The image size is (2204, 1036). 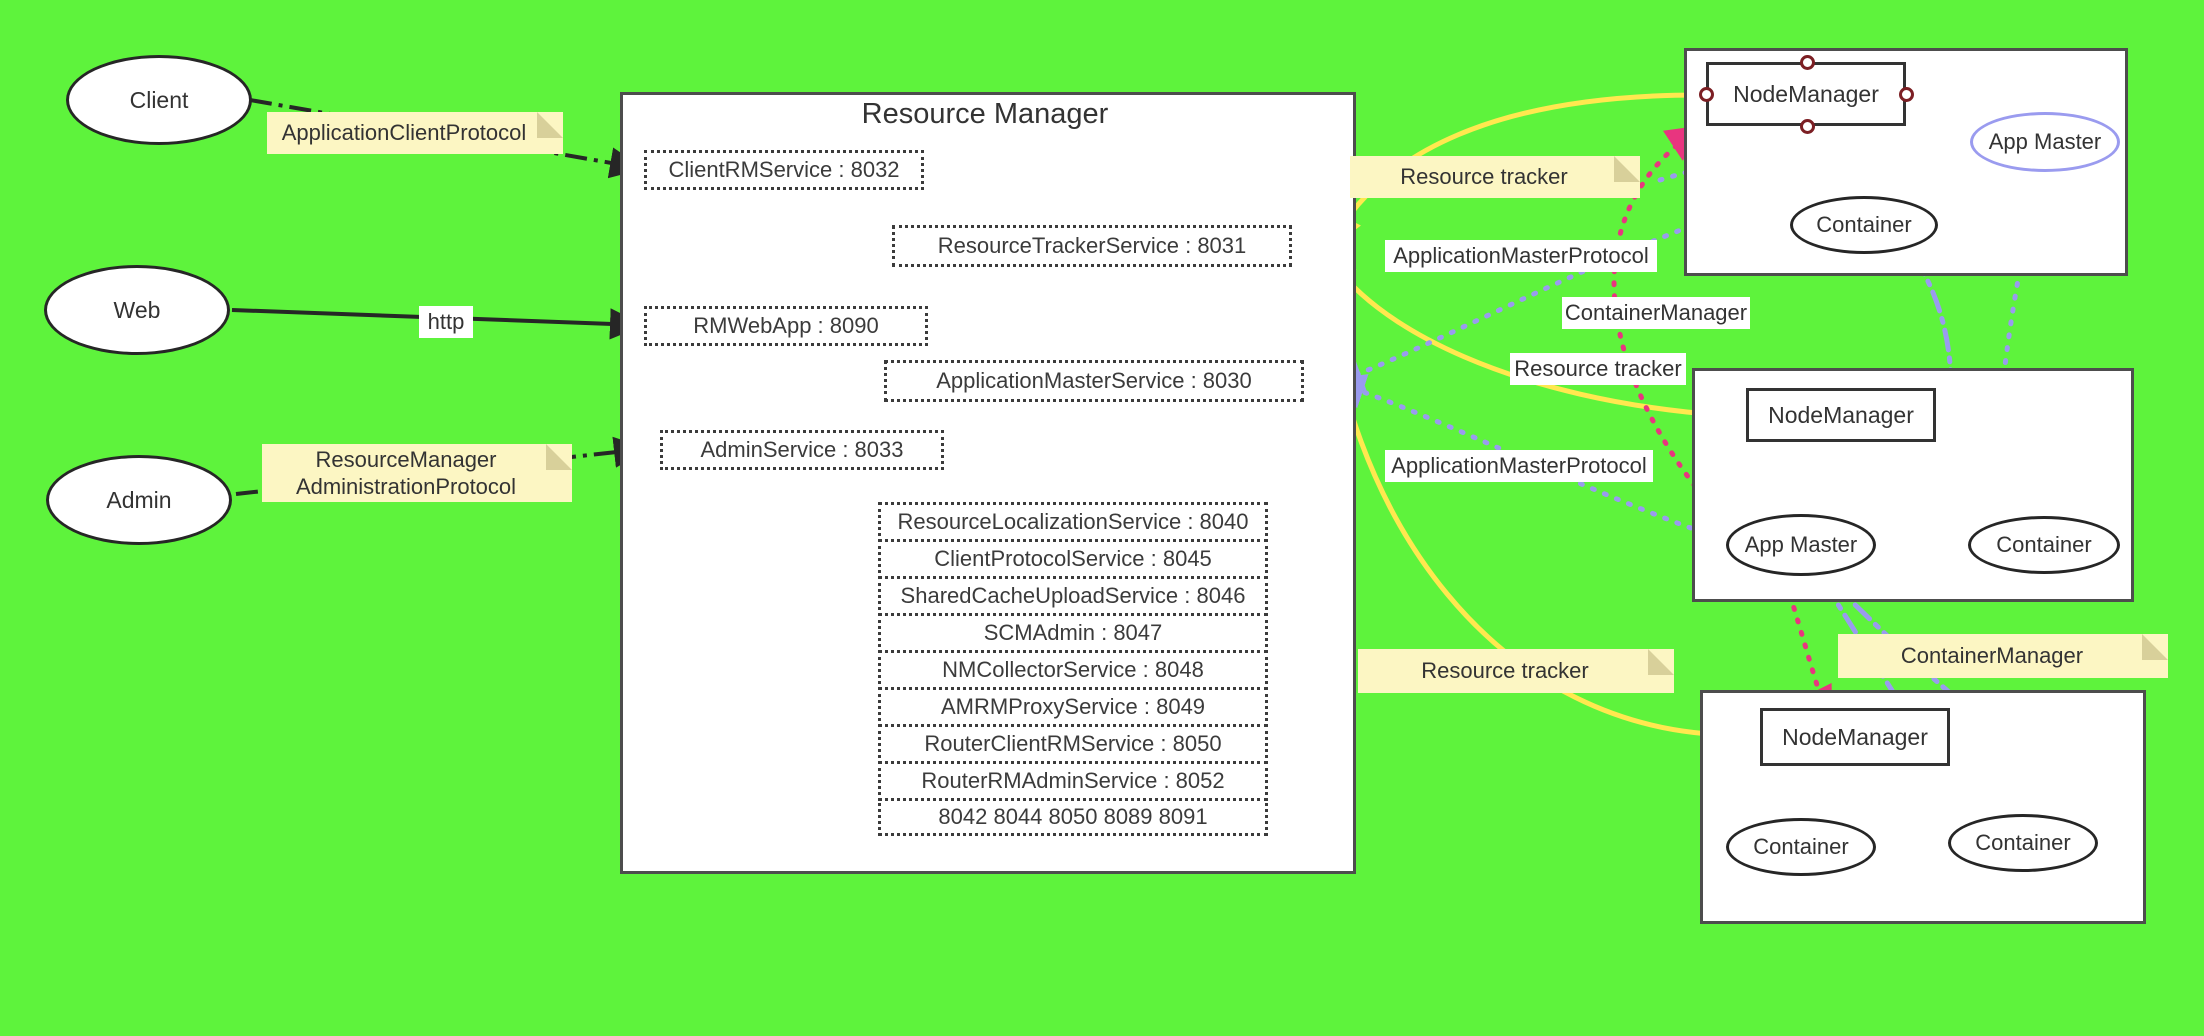 I want to click on note-application-client-protocol: ApplicationClientProtocol, so click(x=415, y=133).